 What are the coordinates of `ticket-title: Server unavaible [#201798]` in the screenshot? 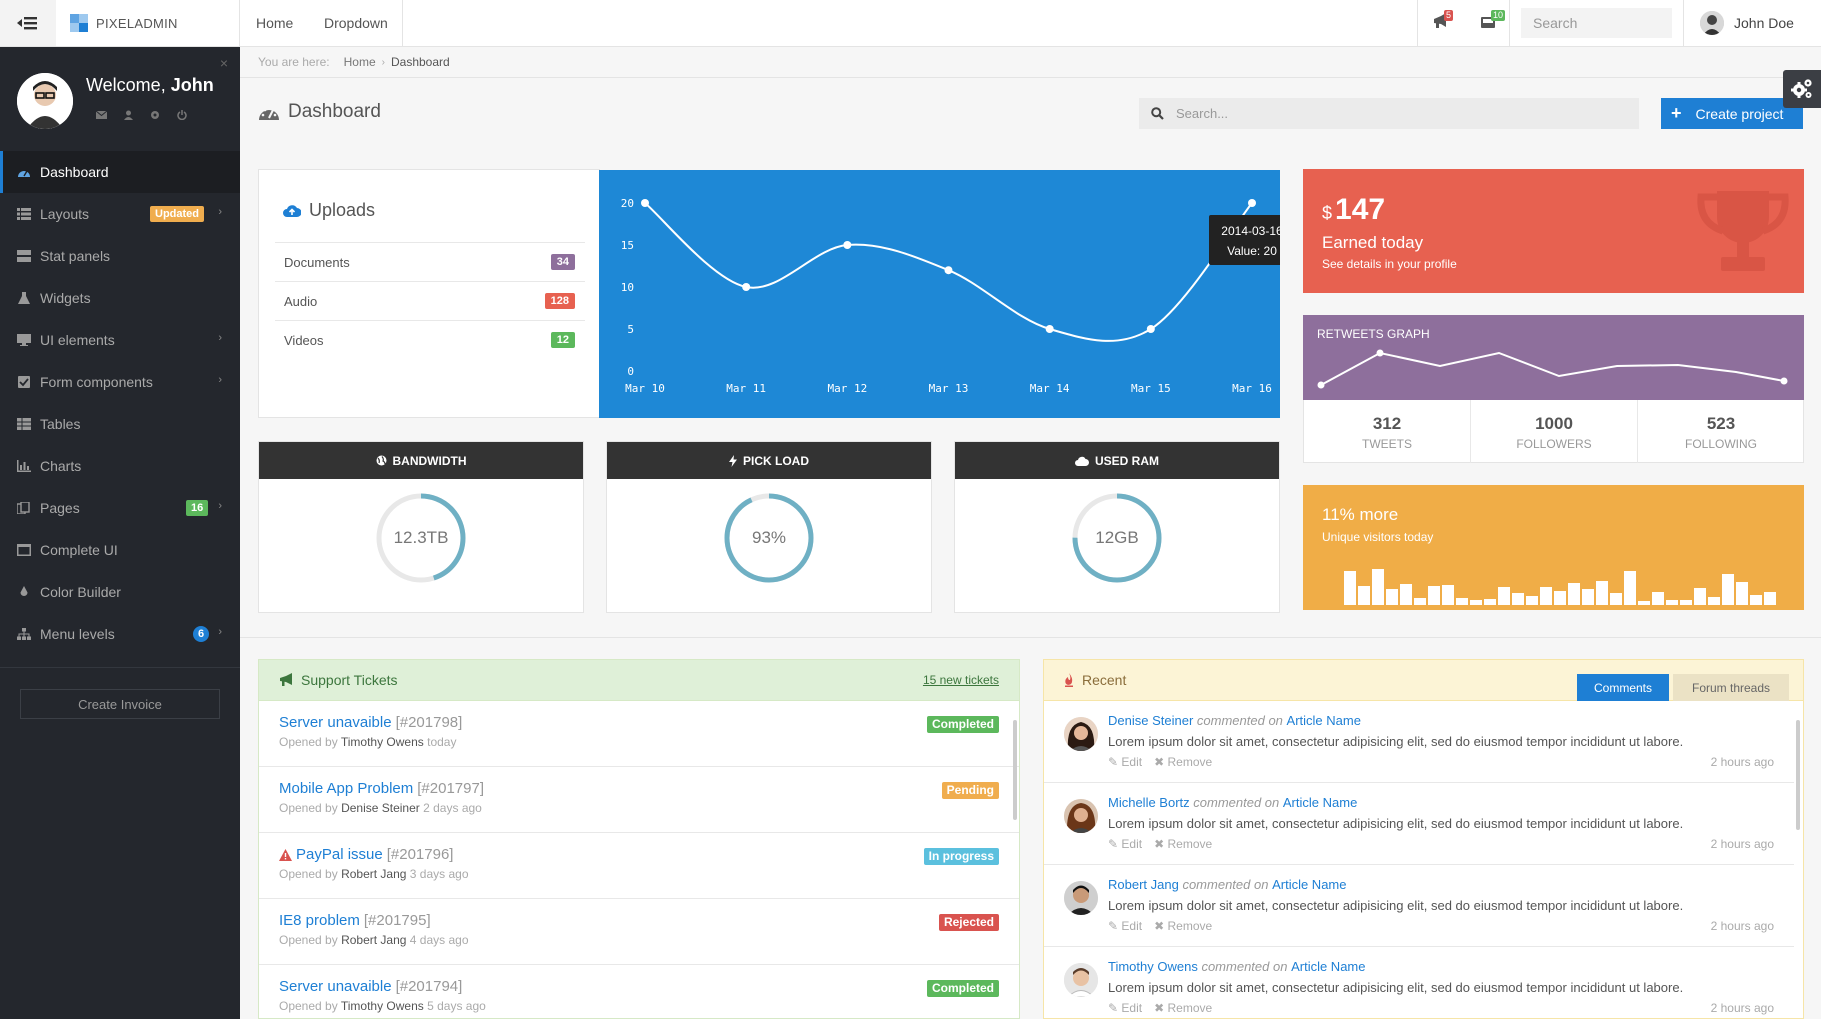 It's located at (370, 722).